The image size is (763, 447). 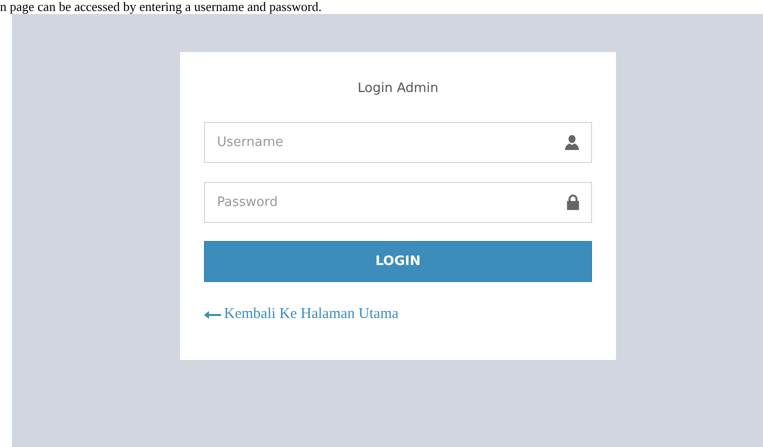 What do you see at coordinates (573, 202) in the screenshot?
I see `lock-icon` at bounding box center [573, 202].